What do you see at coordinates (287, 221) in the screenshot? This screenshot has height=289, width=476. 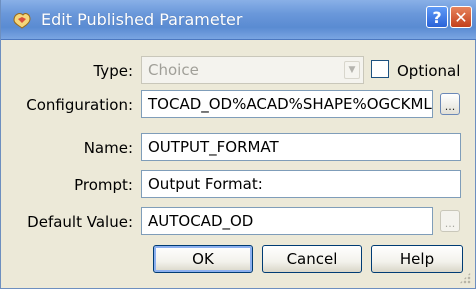 I see `default-value-field: AUTOCAD_OD` at bounding box center [287, 221].